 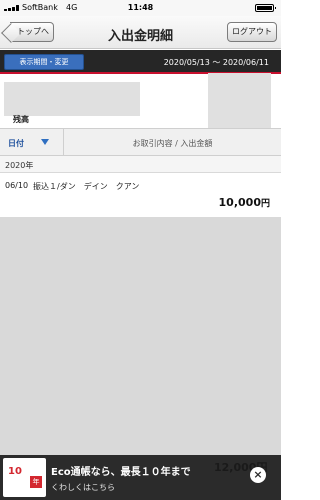 I want to click on status-bar: SoftBank 4G 11:48, so click(x=140, y=8).